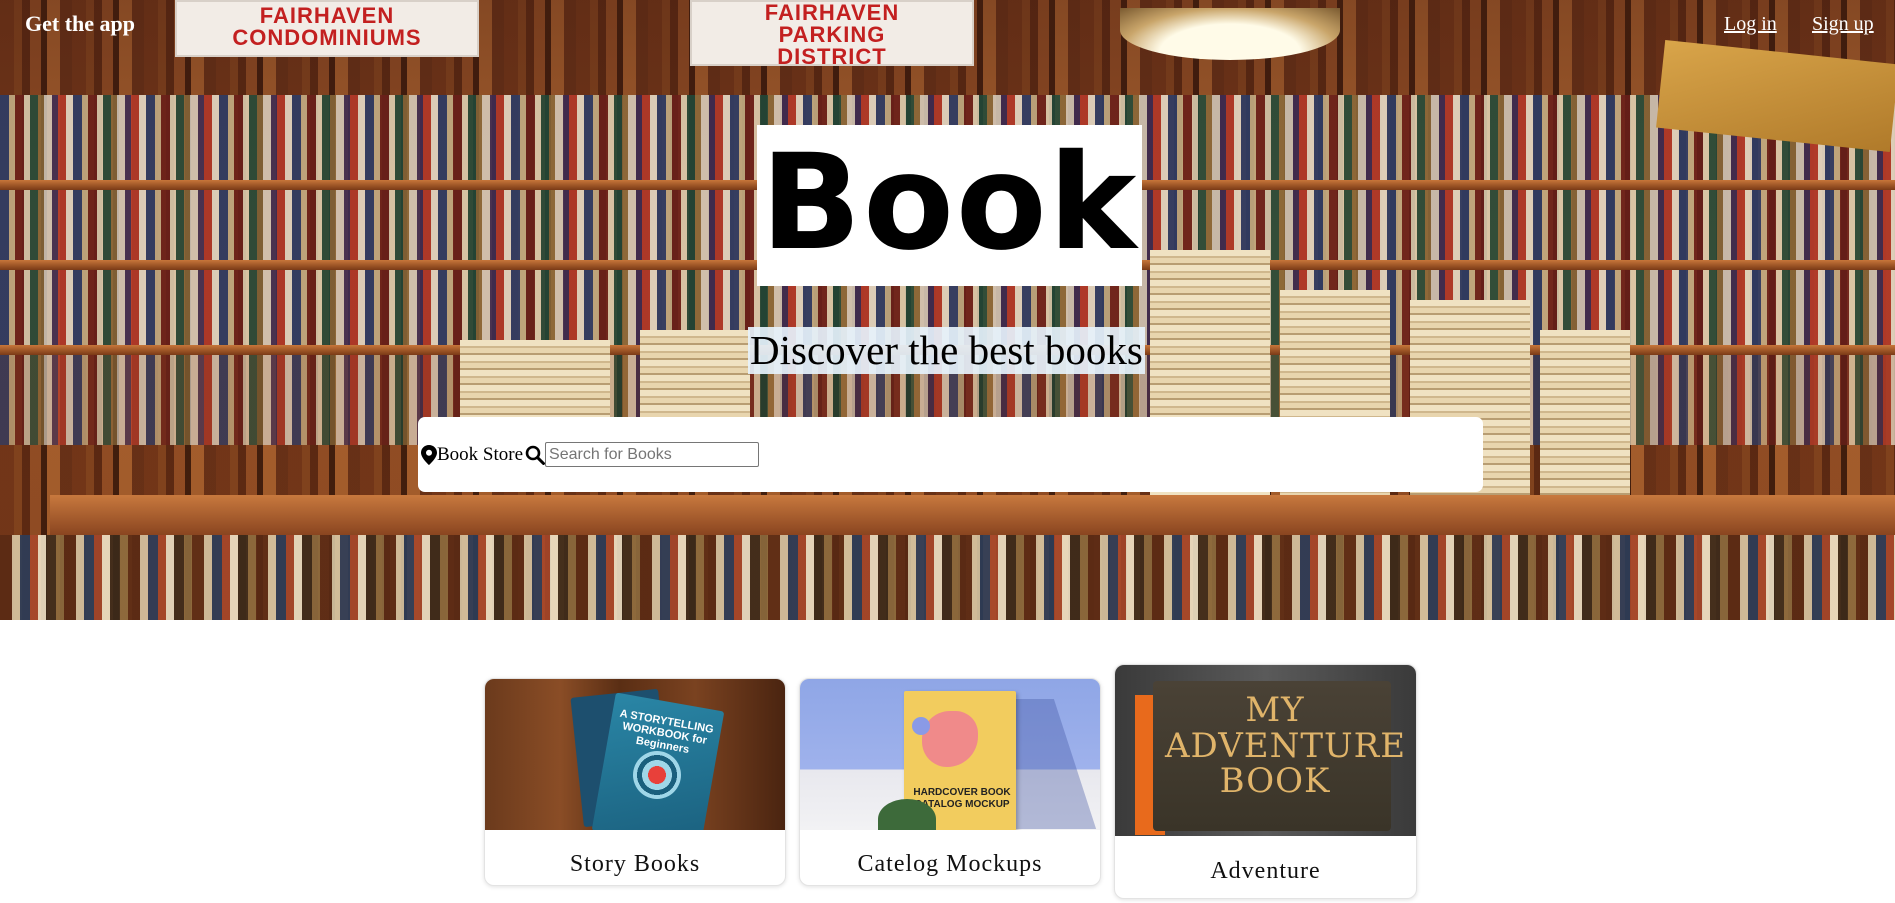 This screenshot has width=1895, height=903. I want to click on parking-sign: FAIRHAVEN PARKING DISTRICT, so click(832, 34).